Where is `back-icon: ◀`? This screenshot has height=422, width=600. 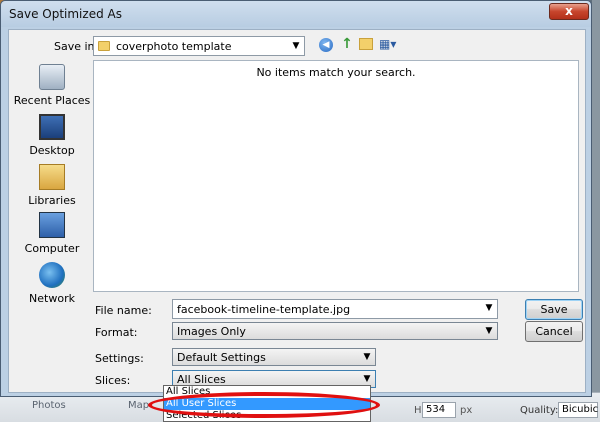 back-icon: ◀ is located at coordinates (326, 45).